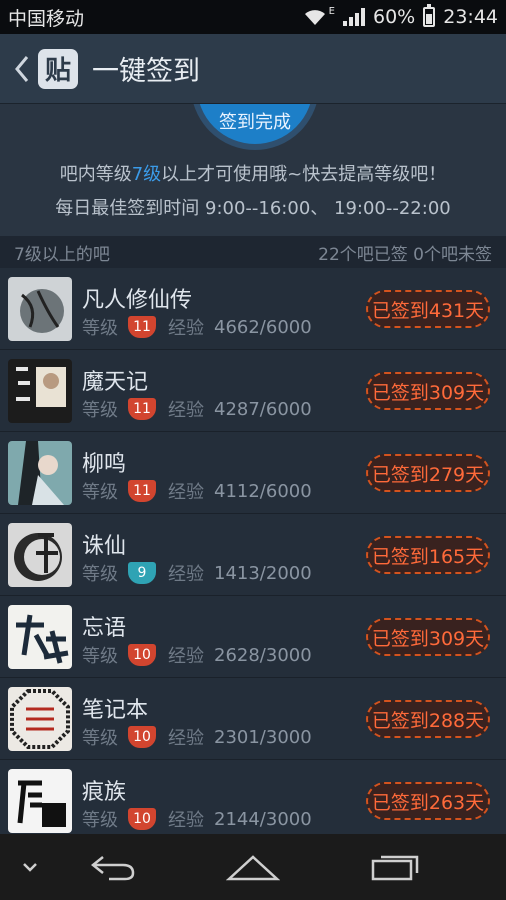 This screenshot has width=506, height=900. I want to click on chevron-down-icon, so click(30, 867).